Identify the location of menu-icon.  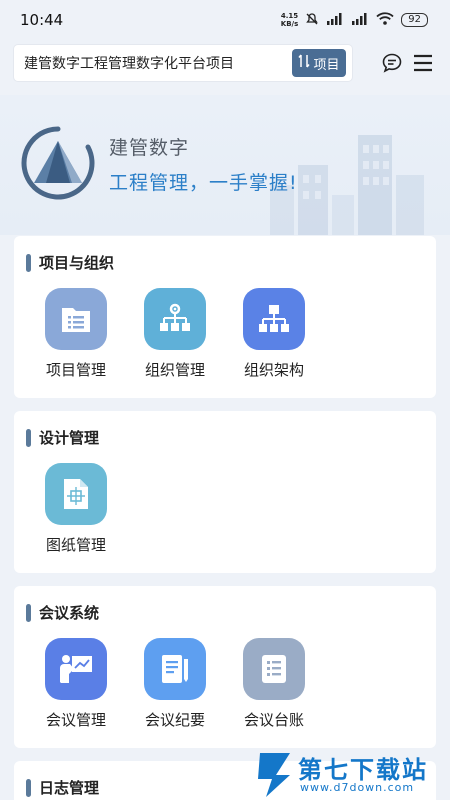
(423, 65).